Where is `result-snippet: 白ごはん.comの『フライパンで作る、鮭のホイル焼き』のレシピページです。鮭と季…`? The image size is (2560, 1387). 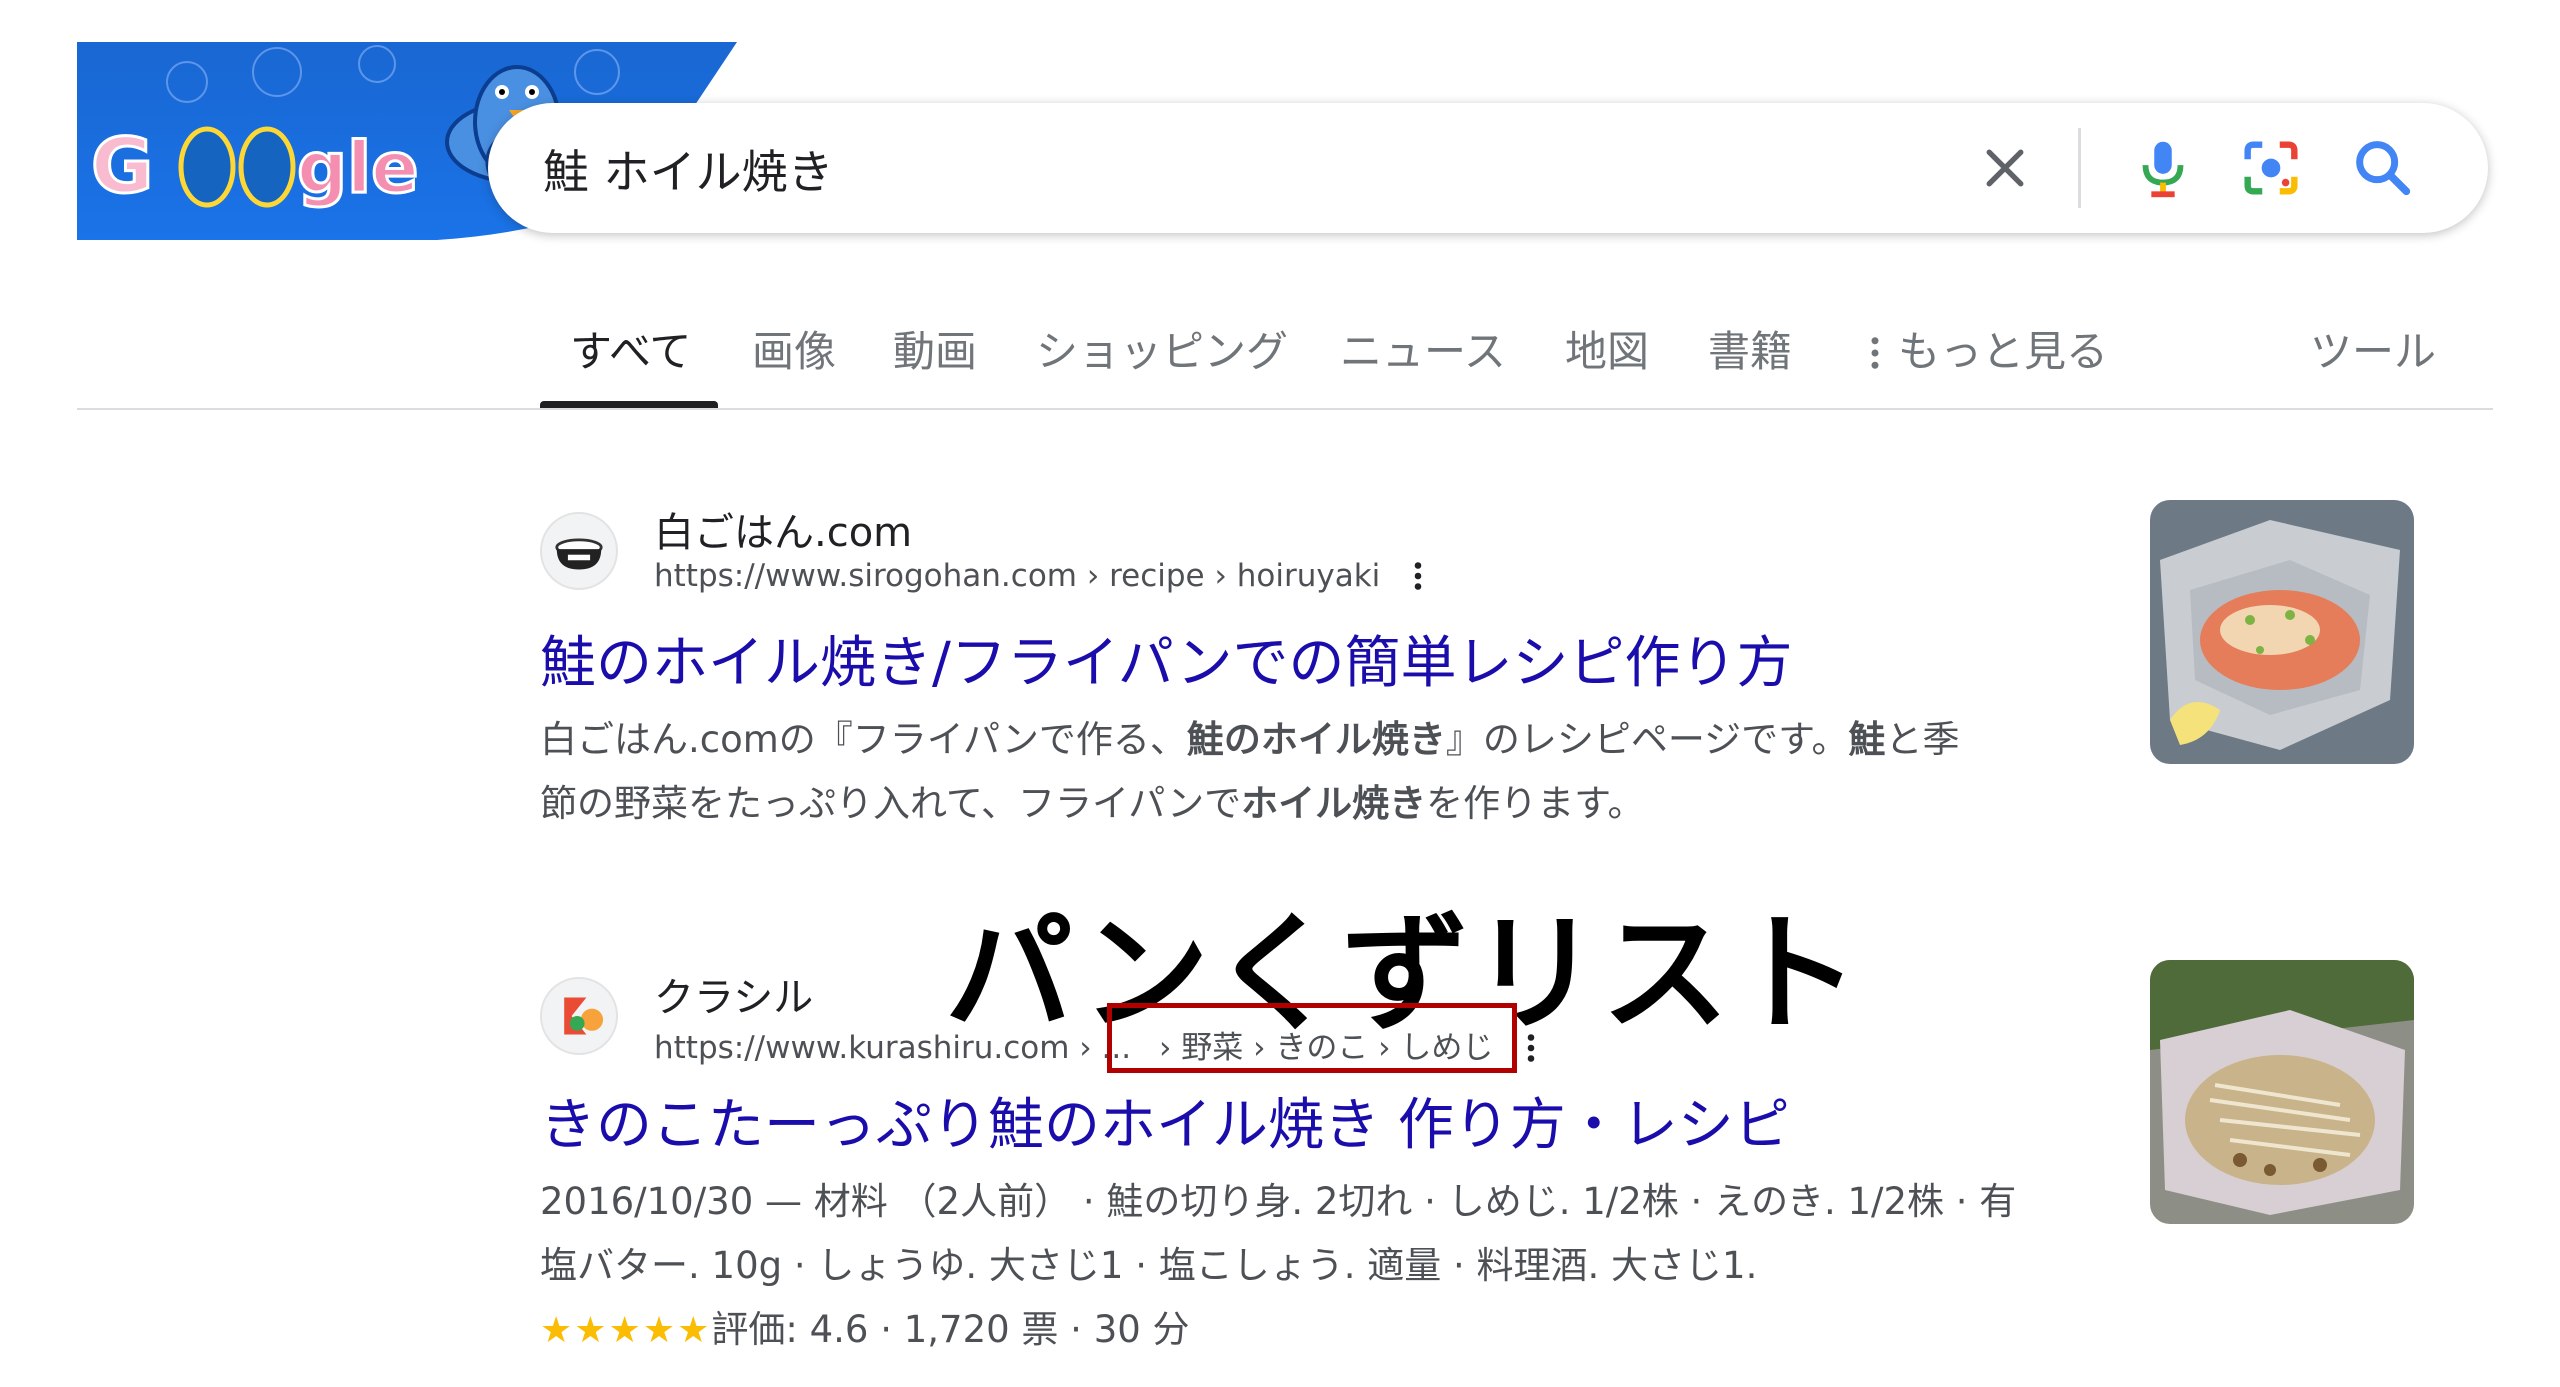 result-snippet: 白ごはん.comの『フライパンで作る、鮭のホイル焼き』のレシピページです。鮭と季… is located at coordinates (1320, 772).